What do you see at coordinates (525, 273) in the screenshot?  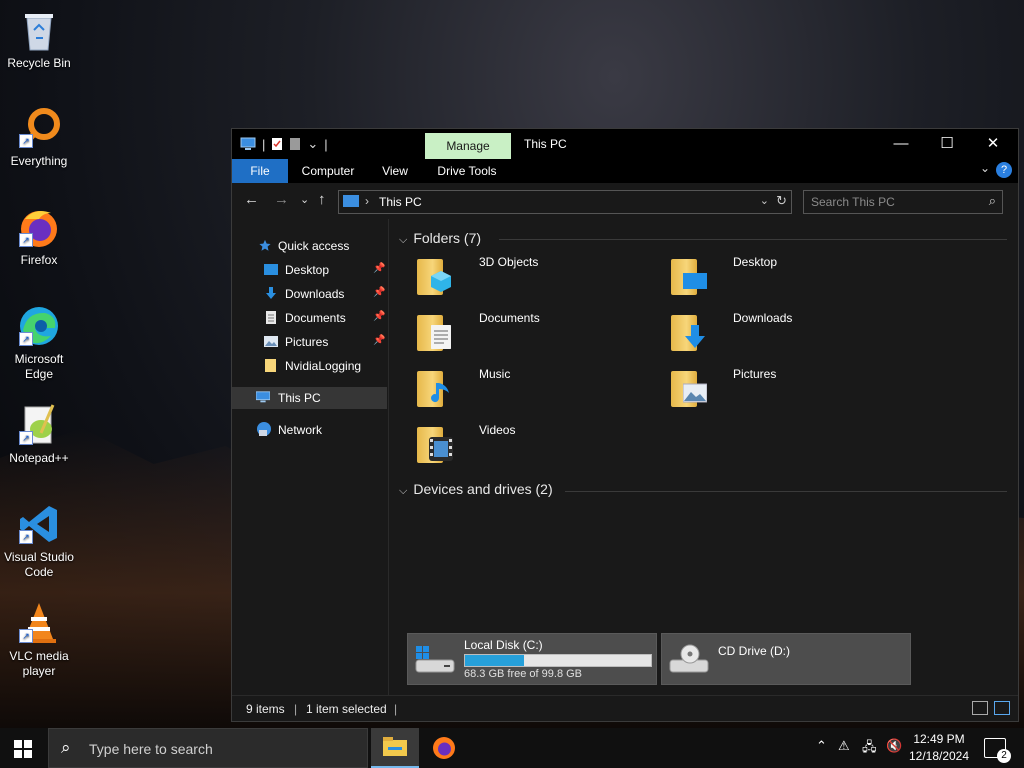 I see `folder-3d-objects: 3D Objects` at bounding box center [525, 273].